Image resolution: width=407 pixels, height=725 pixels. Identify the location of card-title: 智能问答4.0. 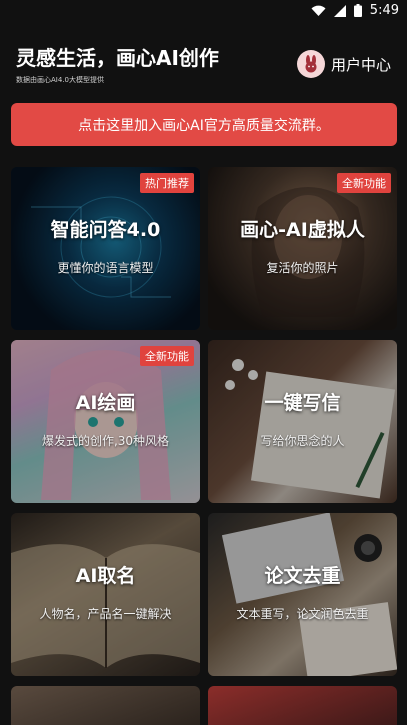
(105, 230).